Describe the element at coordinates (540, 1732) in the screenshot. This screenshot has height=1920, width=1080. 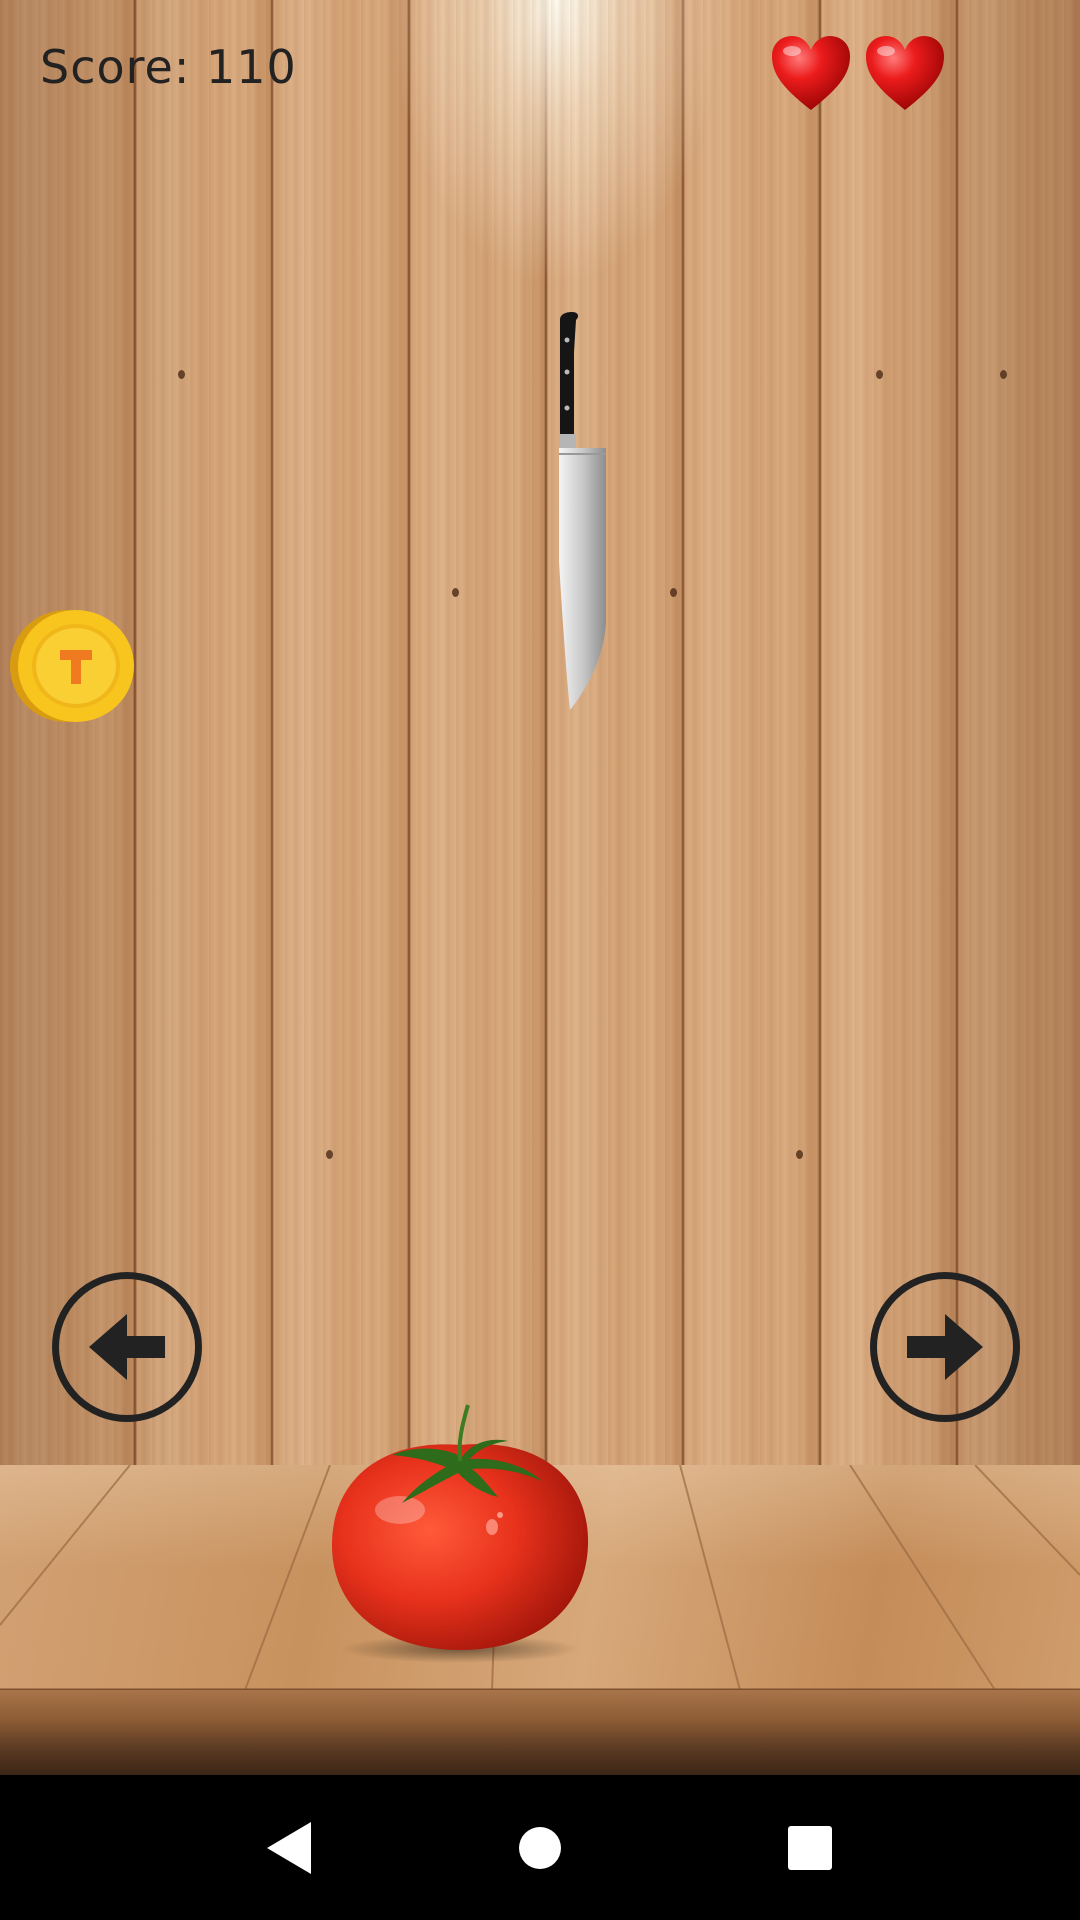
I see `table-edge` at that location.